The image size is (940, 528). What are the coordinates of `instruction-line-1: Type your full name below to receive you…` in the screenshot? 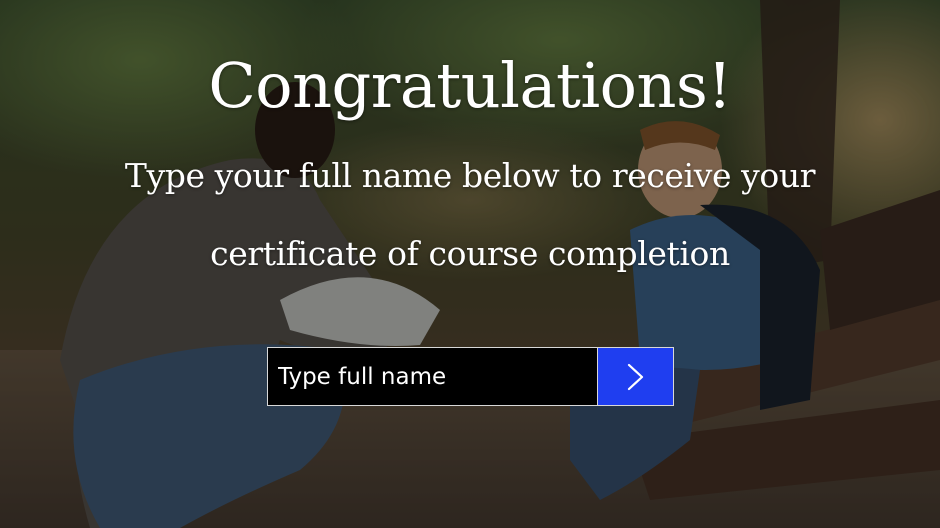 It's located at (470, 175).